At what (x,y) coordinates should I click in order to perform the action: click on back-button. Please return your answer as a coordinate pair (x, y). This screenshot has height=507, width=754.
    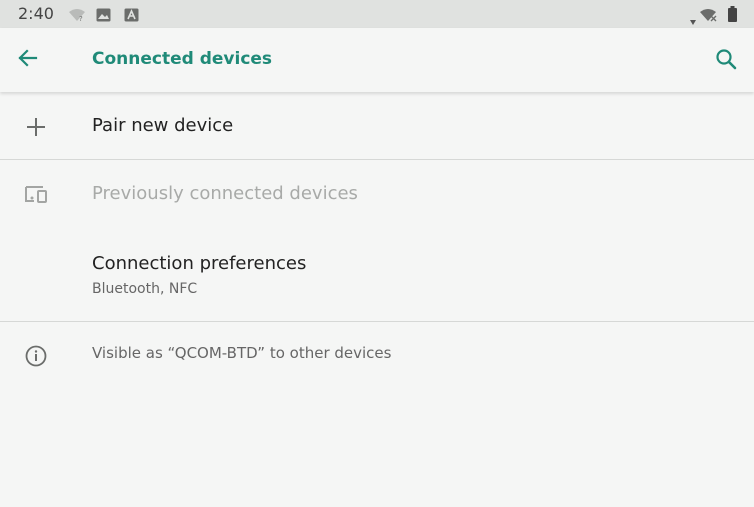
    Looking at the image, I should click on (28, 60).